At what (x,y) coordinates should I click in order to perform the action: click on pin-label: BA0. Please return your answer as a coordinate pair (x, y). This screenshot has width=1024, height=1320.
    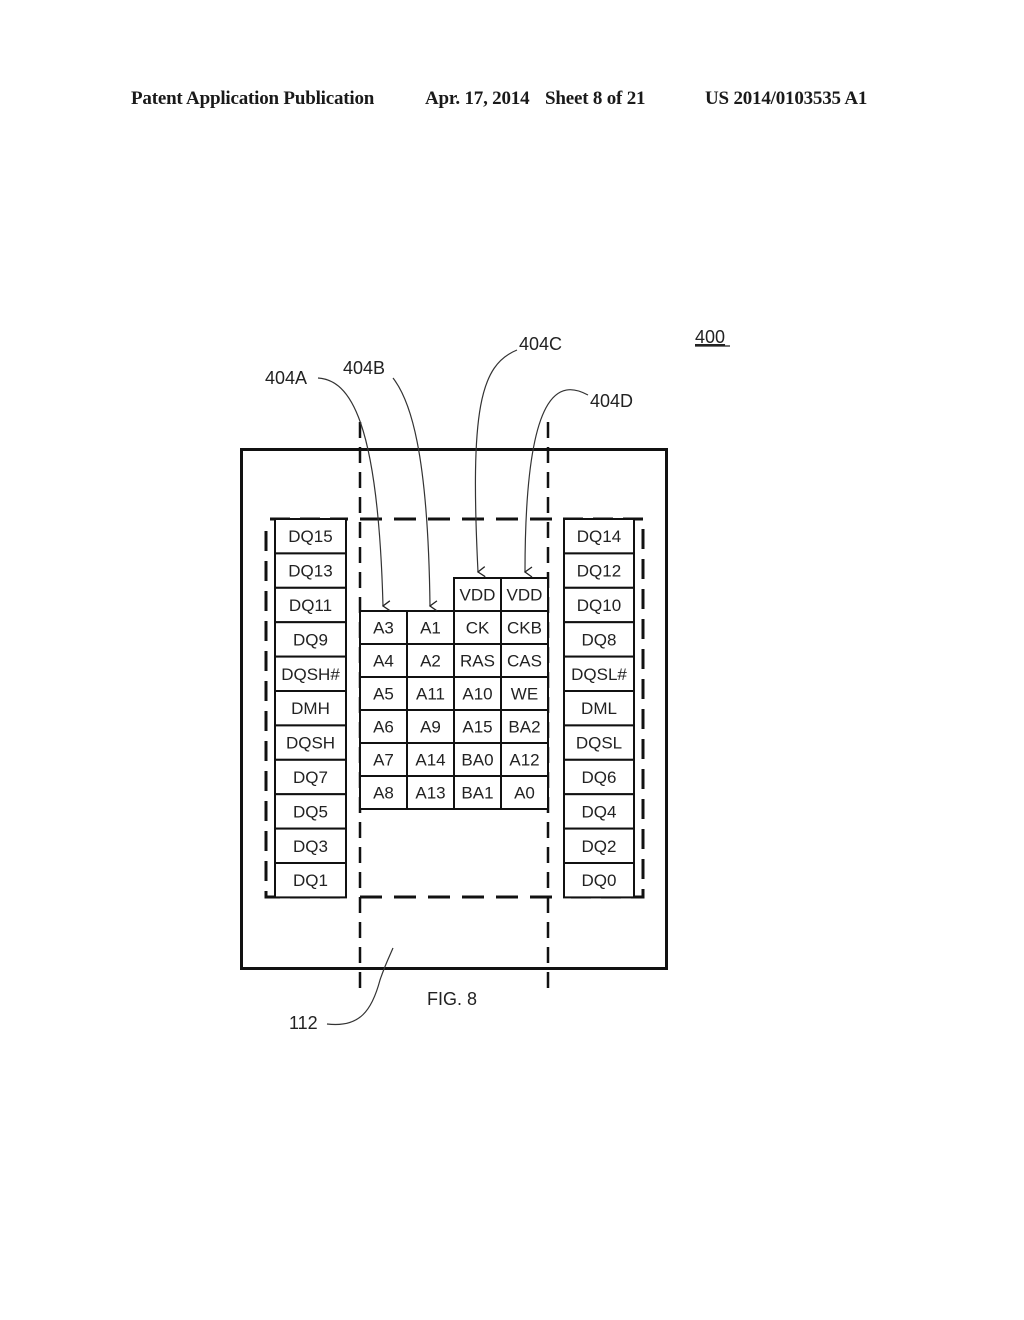
    Looking at the image, I should click on (477, 760).